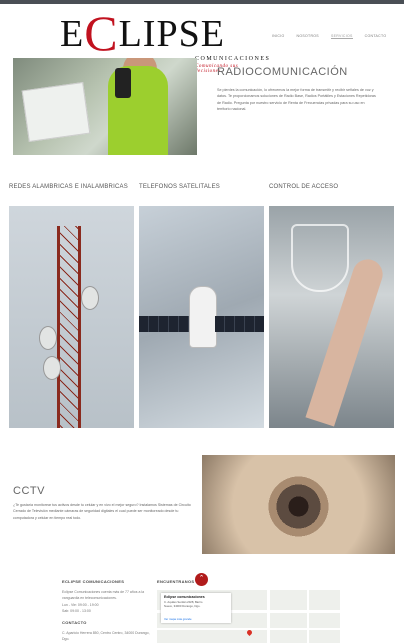 The width and height of the screenshot is (404, 643). What do you see at coordinates (178, 619) in the screenshot?
I see `map-enlarge-link: Ver mapa más grande` at bounding box center [178, 619].